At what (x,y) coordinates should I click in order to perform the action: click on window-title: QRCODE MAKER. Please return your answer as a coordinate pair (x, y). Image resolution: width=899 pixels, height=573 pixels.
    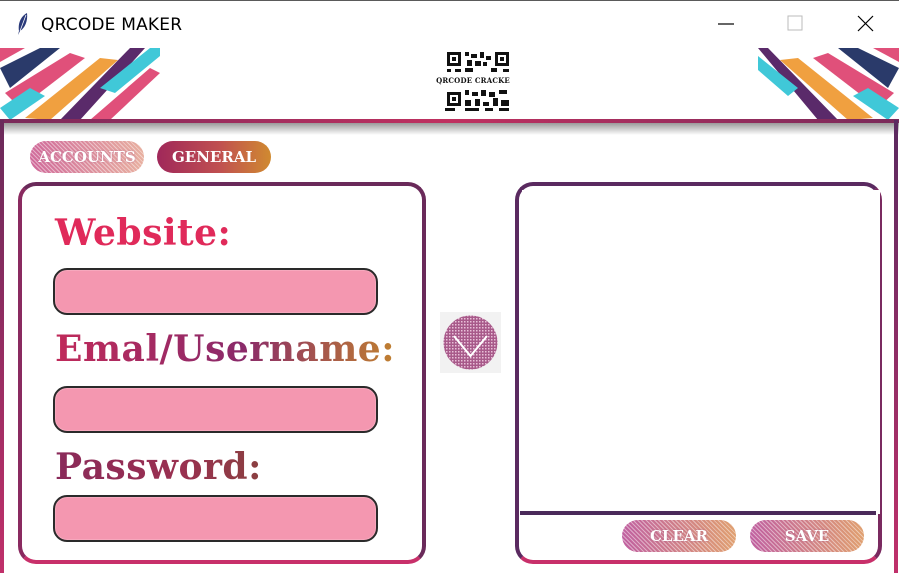
    Looking at the image, I should click on (112, 25).